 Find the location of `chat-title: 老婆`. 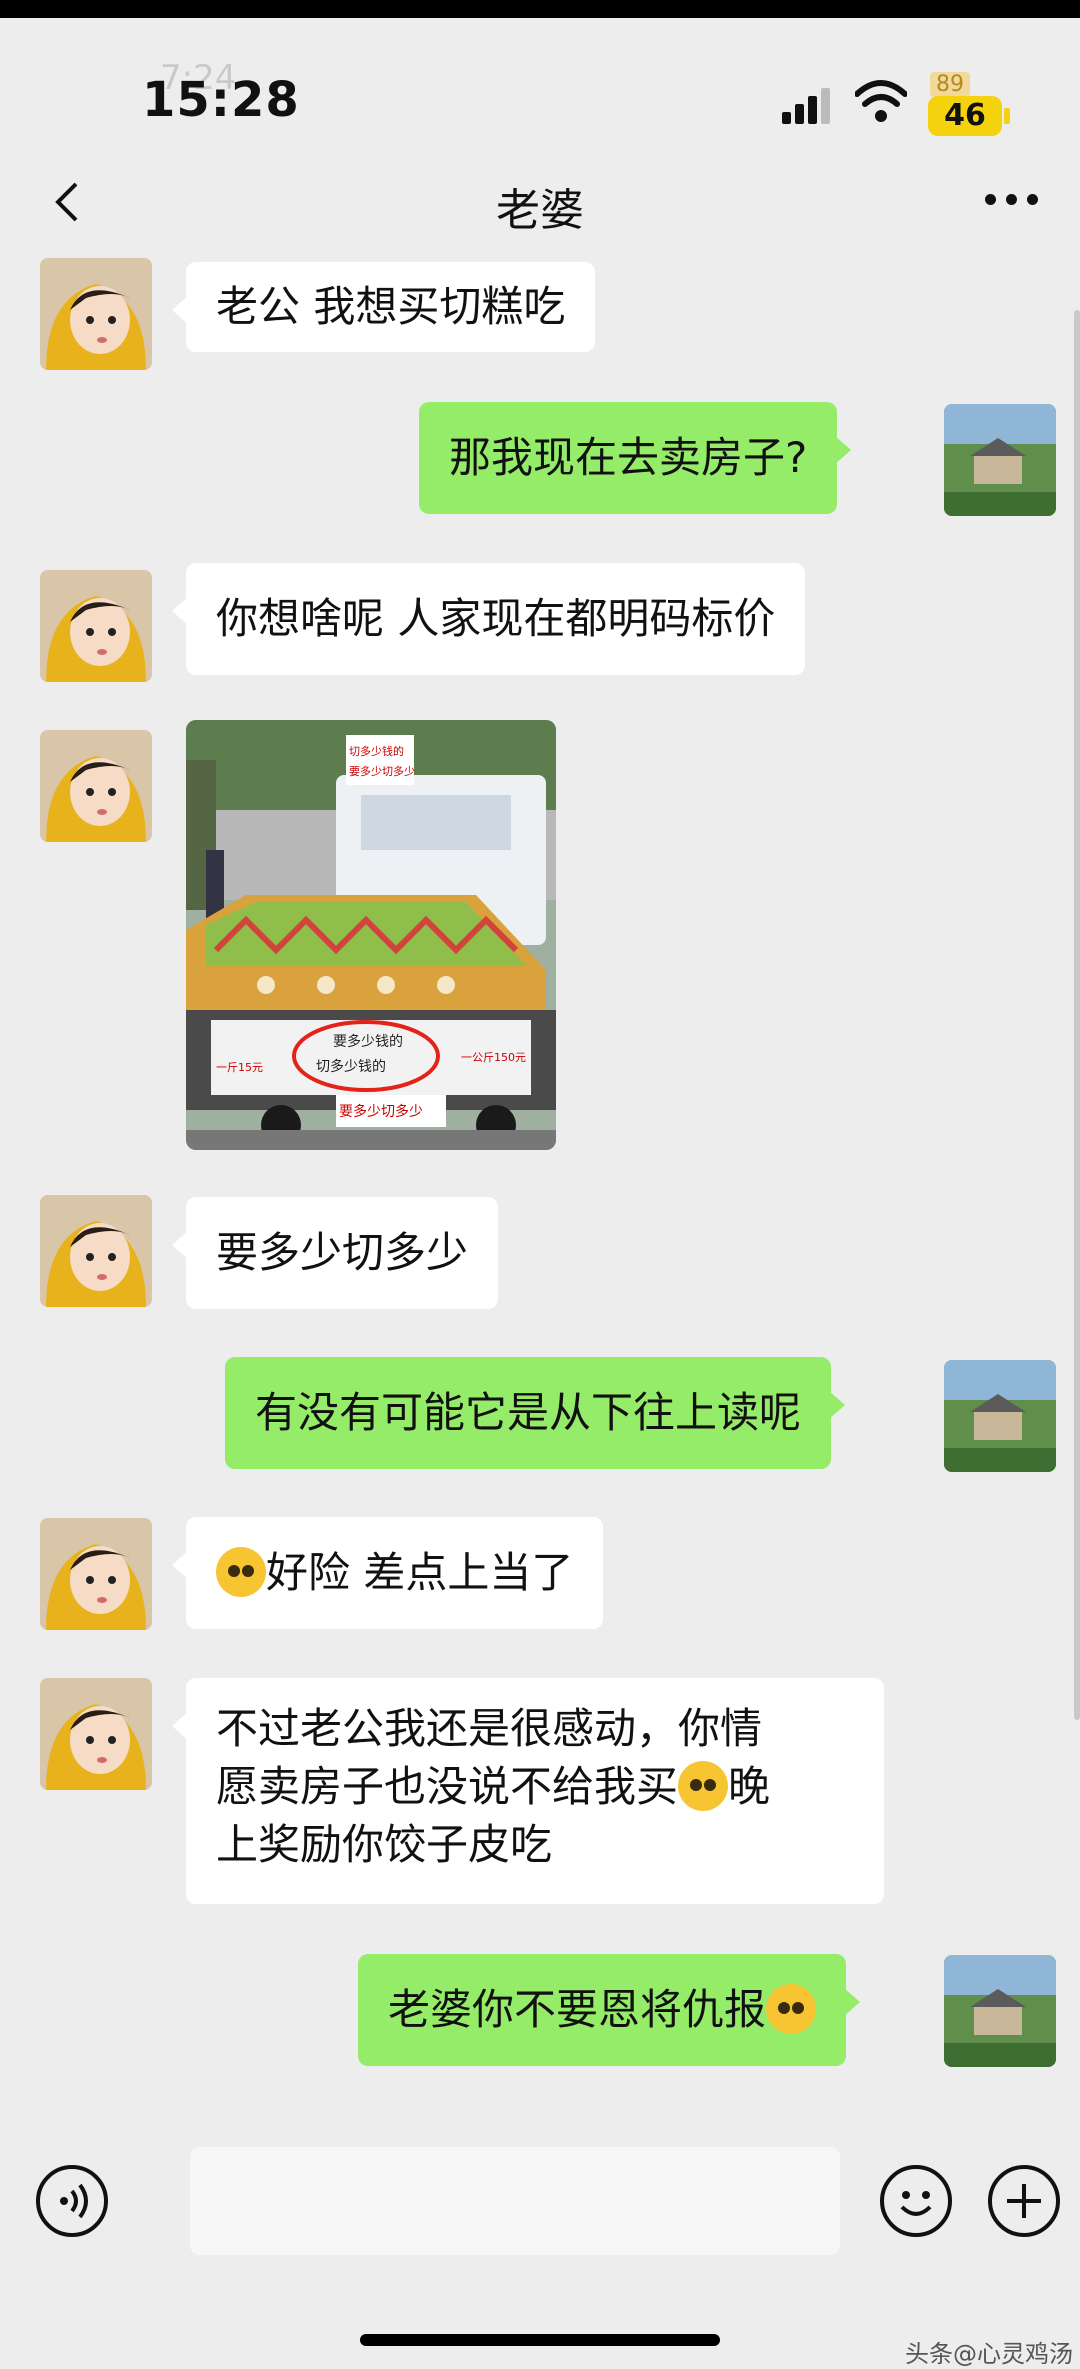

chat-title: 老婆 is located at coordinates (540, 210).